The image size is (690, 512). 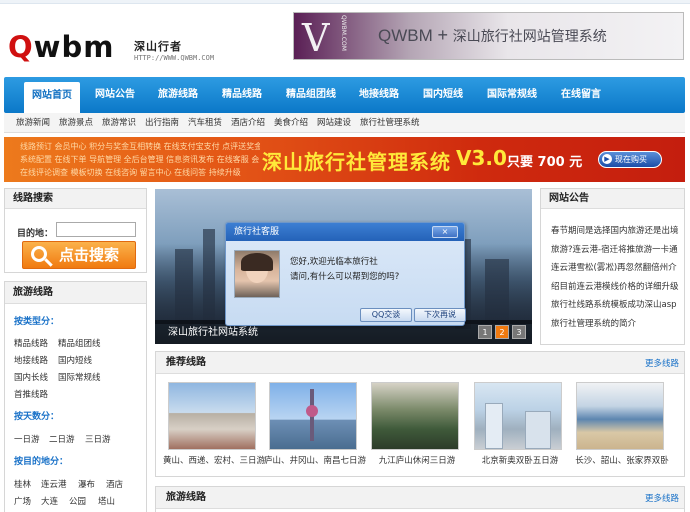 I want to click on route-link: 国内长线, so click(x=31, y=377).